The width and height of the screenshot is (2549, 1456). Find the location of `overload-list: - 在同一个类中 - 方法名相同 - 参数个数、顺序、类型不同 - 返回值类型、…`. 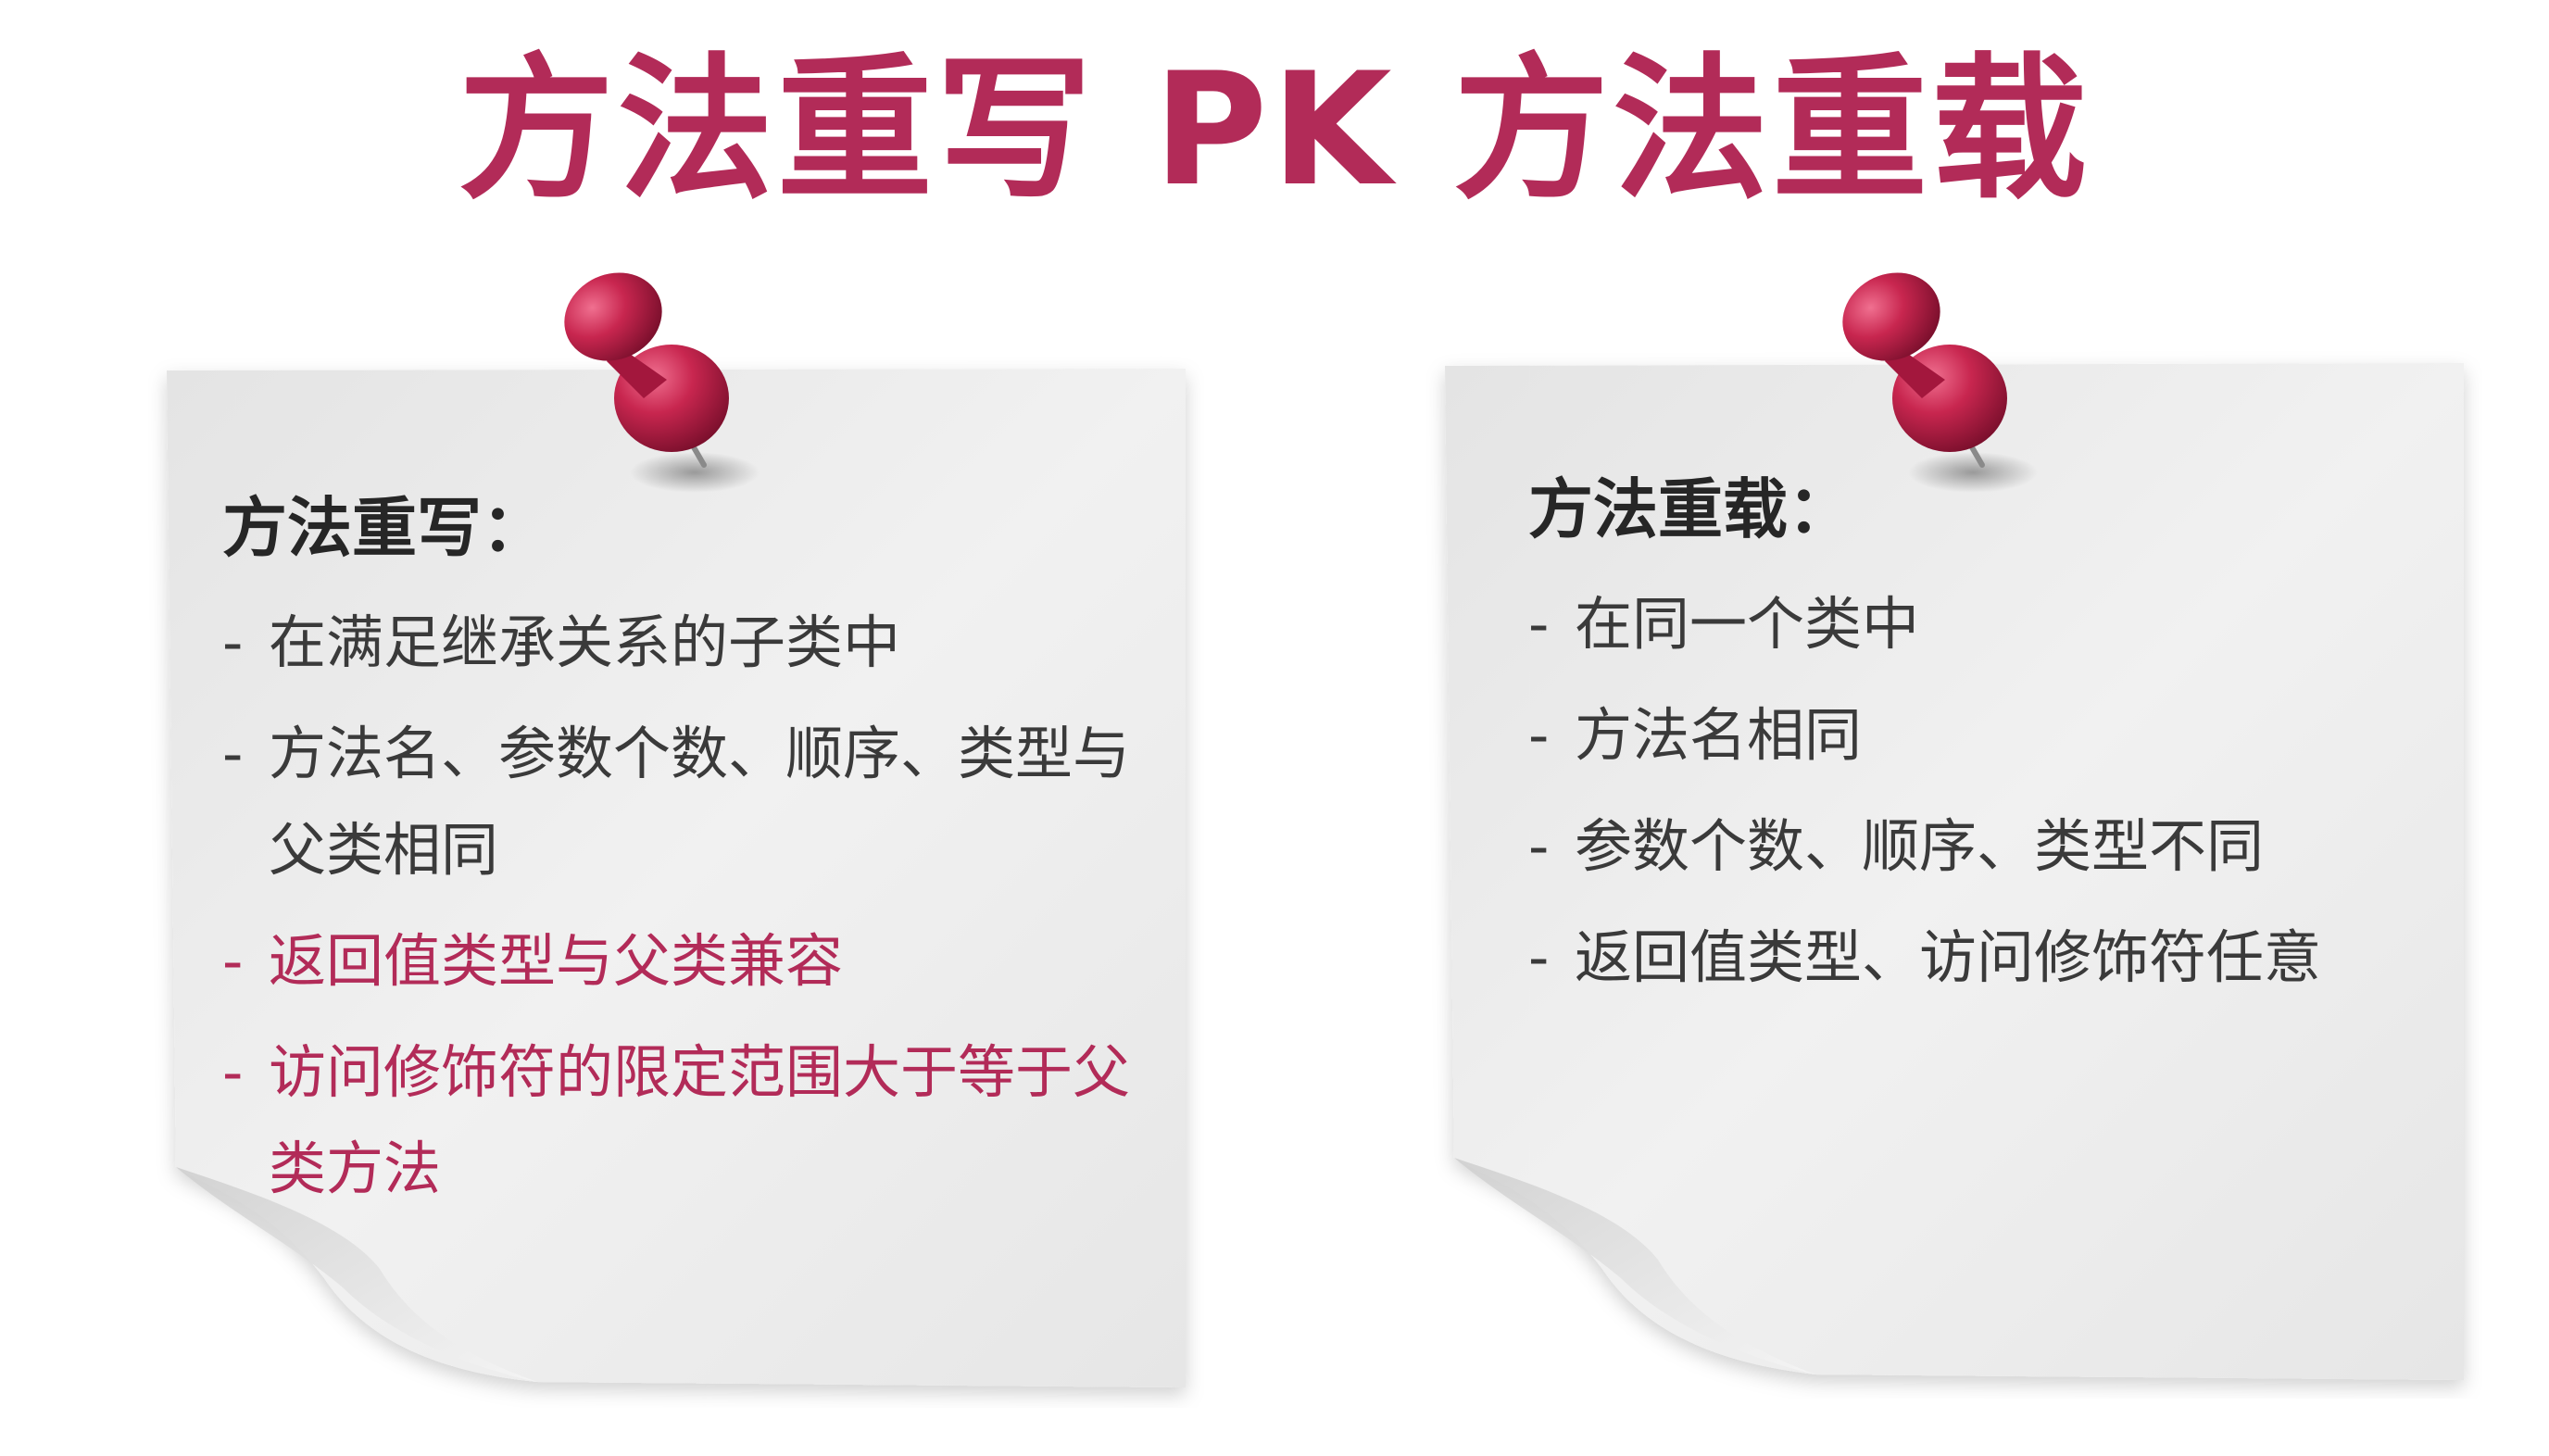

overload-list: - 在同一个类中 - 方法名相同 - 参数个数、顺序、类型不同 - 返回值类型、… is located at coordinates (1991, 791).